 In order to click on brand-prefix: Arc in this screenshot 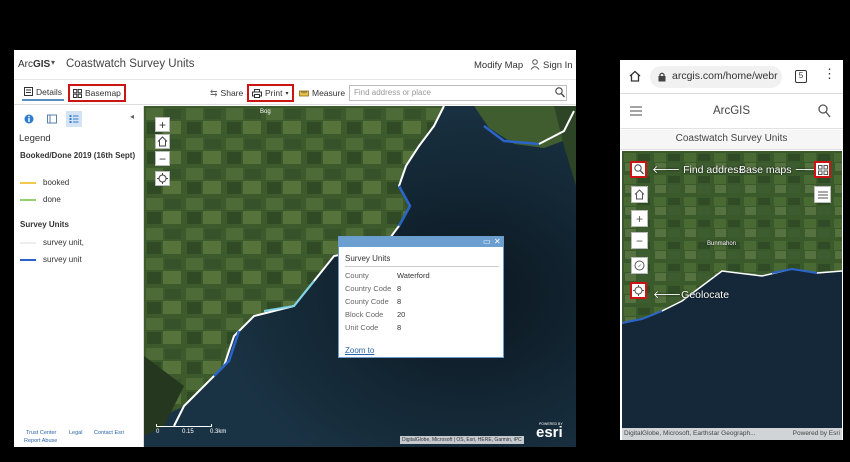, I will do `click(25, 64)`.